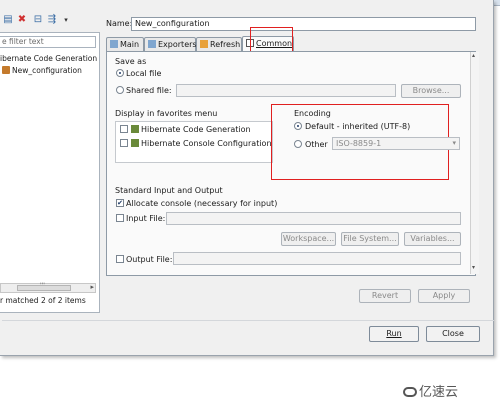 Image resolution: width=500 pixels, height=402 pixels. I want to click on brand-text: 亿速云, so click(439, 392).